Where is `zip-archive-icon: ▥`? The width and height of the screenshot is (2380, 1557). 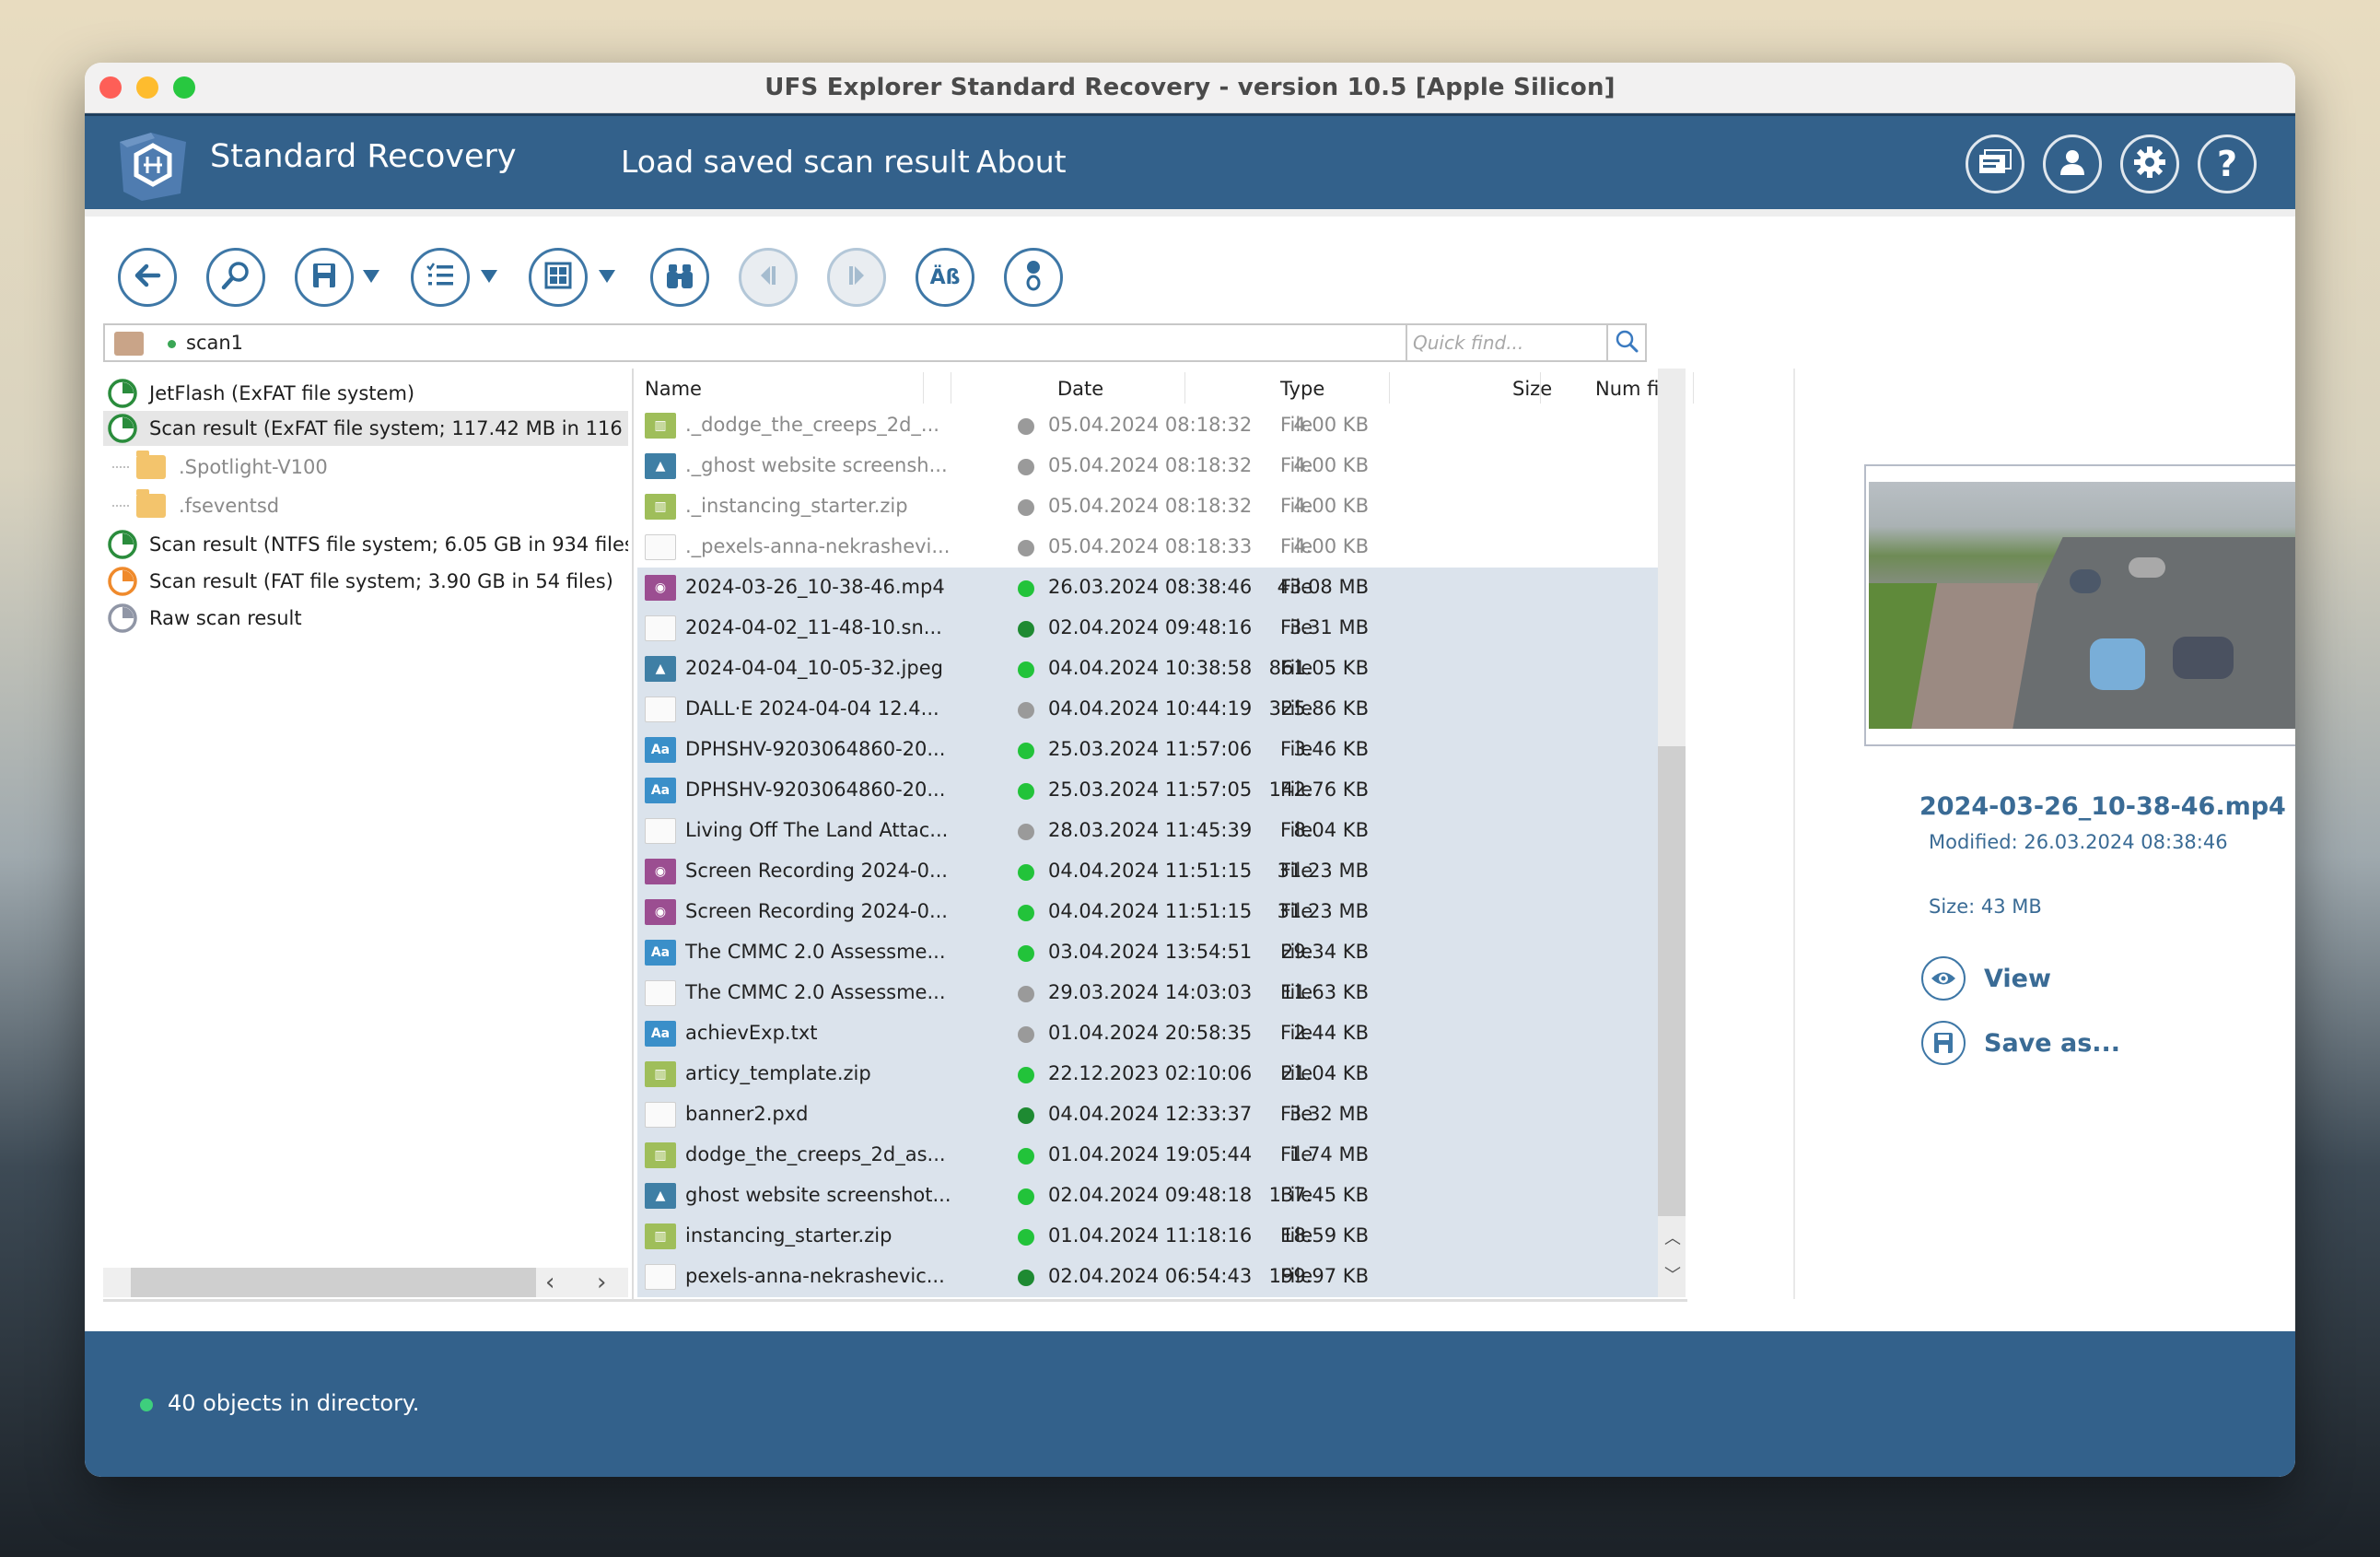 zip-archive-icon: ▥ is located at coordinates (660, 1236).